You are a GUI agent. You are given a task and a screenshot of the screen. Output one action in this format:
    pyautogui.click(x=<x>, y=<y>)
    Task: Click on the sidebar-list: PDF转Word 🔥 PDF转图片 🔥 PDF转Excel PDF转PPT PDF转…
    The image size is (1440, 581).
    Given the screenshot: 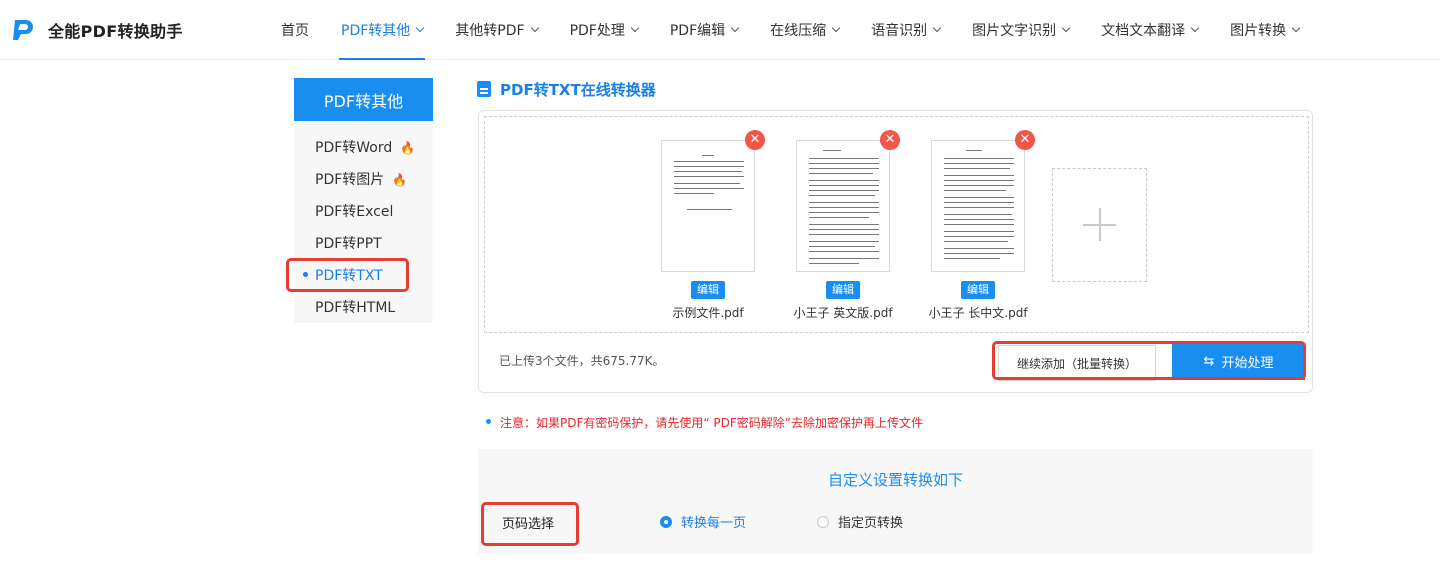 What is the action you would take?
    pyautogui.click(x=363, y=222)
    